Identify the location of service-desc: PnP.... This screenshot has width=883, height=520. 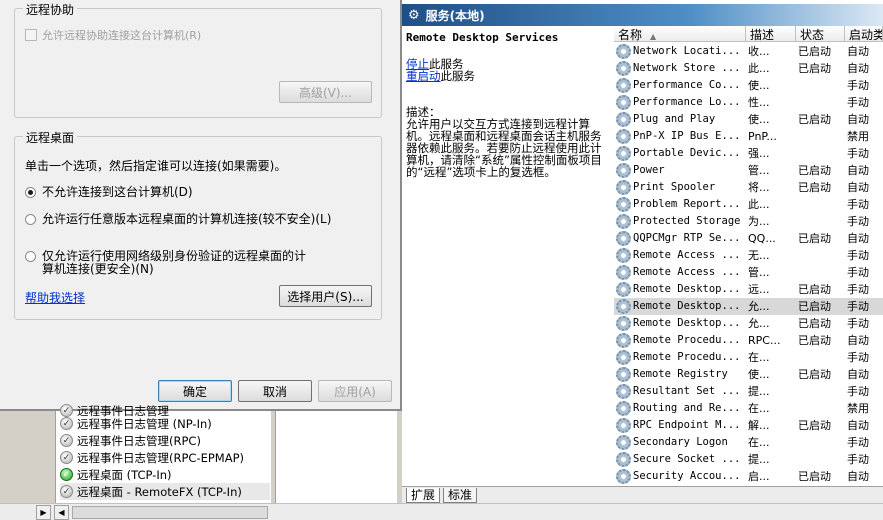
(762, 136).